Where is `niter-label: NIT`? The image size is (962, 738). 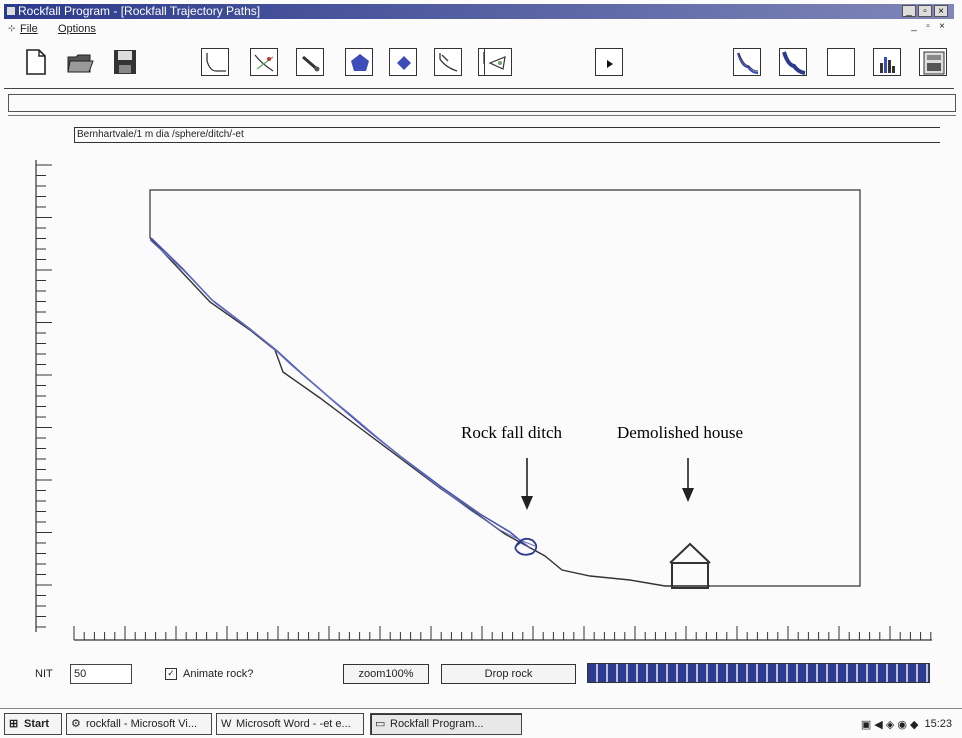
niter-label: NIT is located at coordinates (44, 674).